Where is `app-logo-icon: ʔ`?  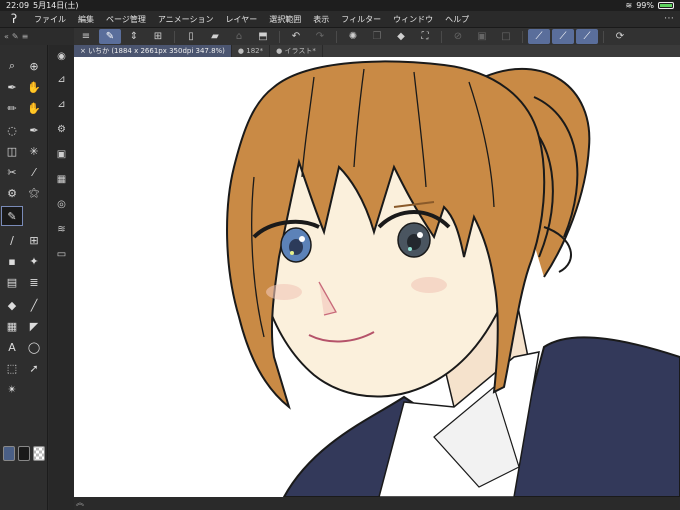 app-logo-icon: ʔ is located at coordinates (14, 19).